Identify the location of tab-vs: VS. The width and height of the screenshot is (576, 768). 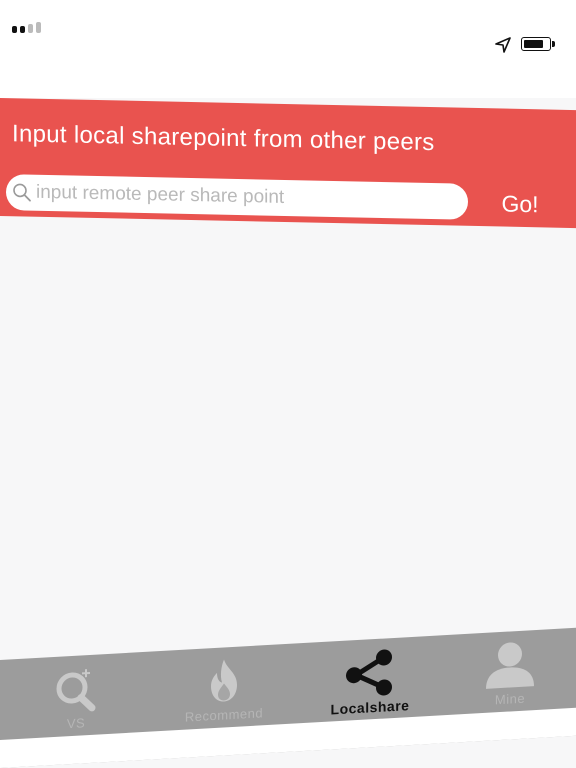
(76, 698).